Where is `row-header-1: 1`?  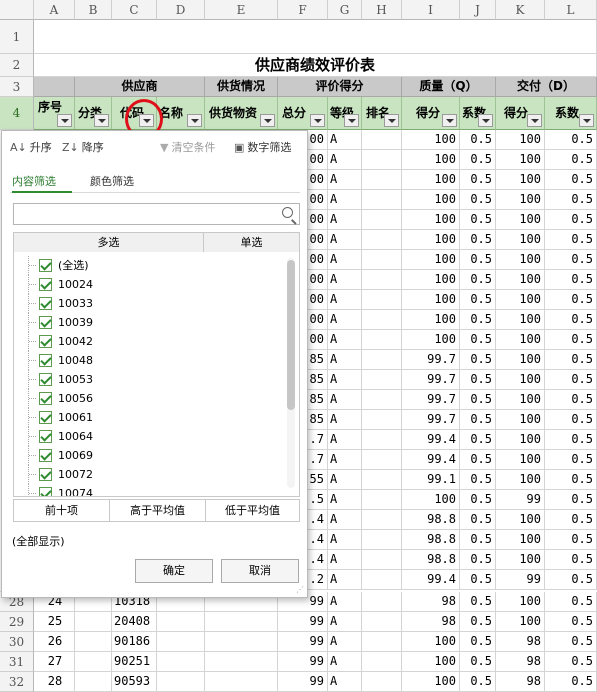
row-header-1: 1 is located at coordinates (17, 37).